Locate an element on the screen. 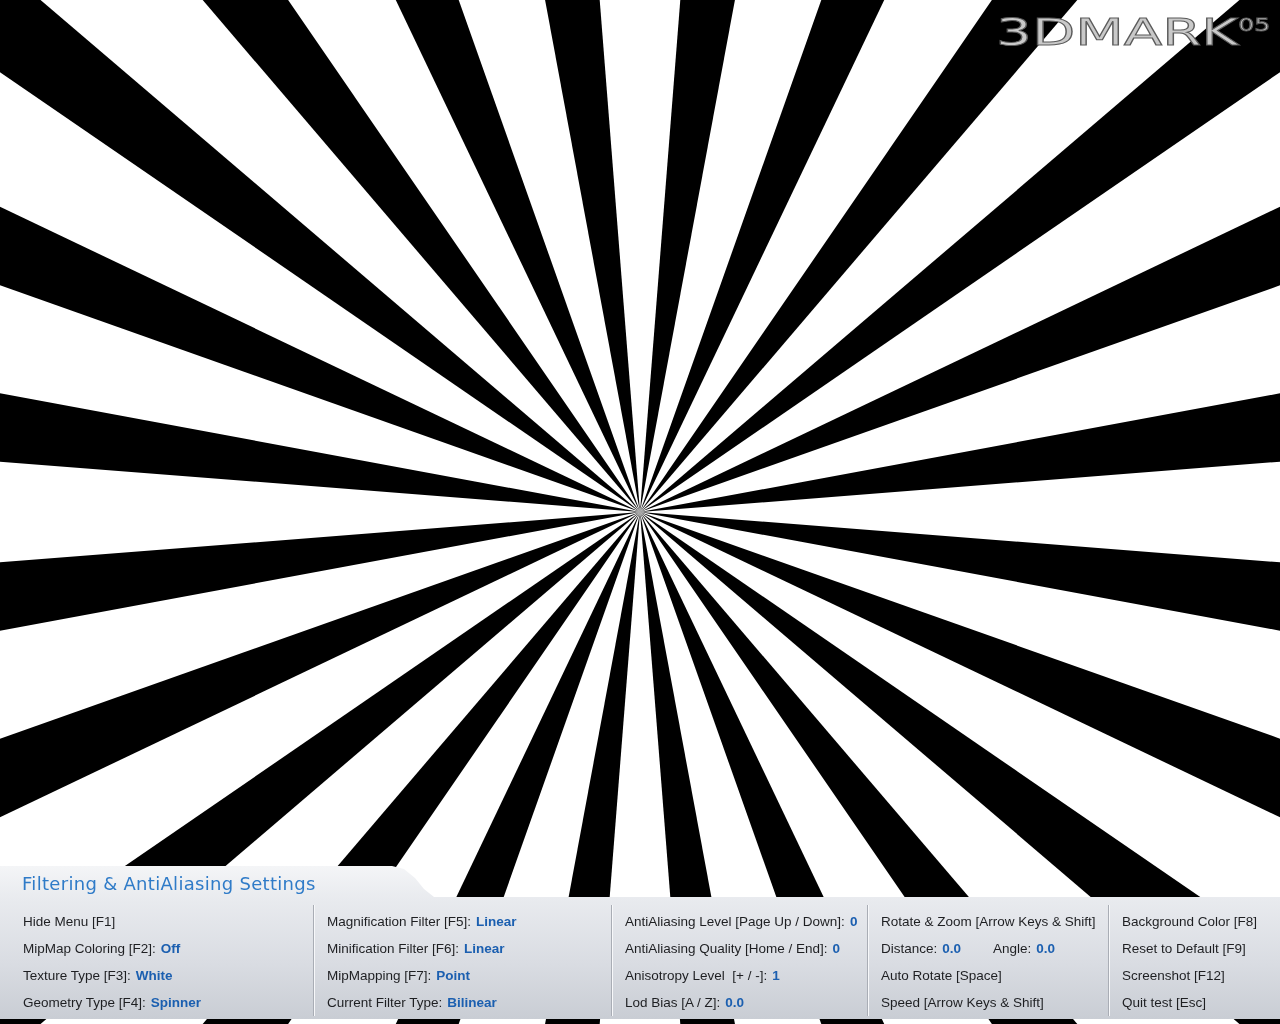  hotkey-label: MipMapping [F7]: is located at coordinates (379, 975).